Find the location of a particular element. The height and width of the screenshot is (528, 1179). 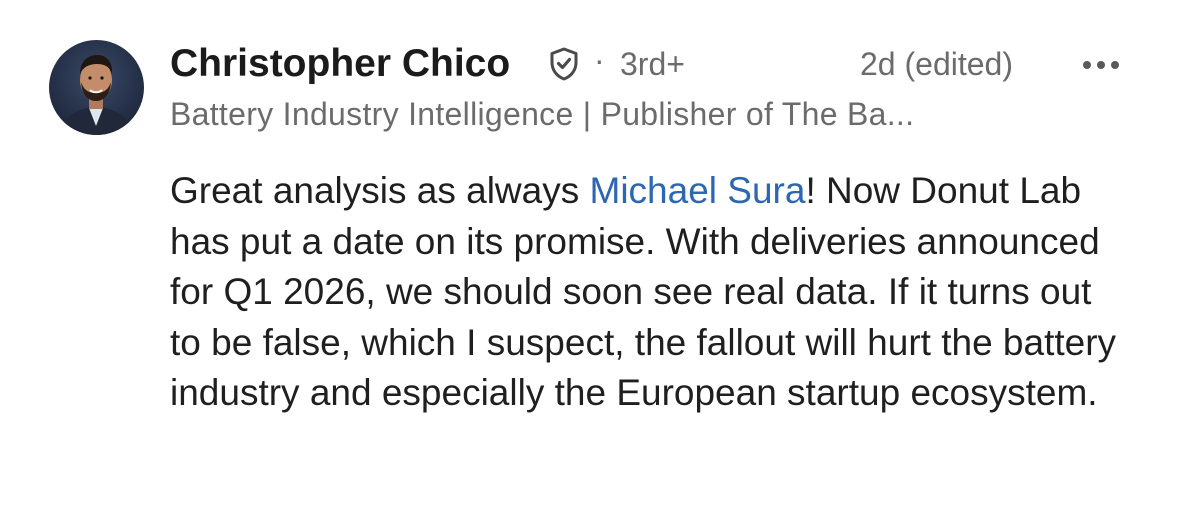

avatar-portrait-icon is located at coordinates (96, 87).